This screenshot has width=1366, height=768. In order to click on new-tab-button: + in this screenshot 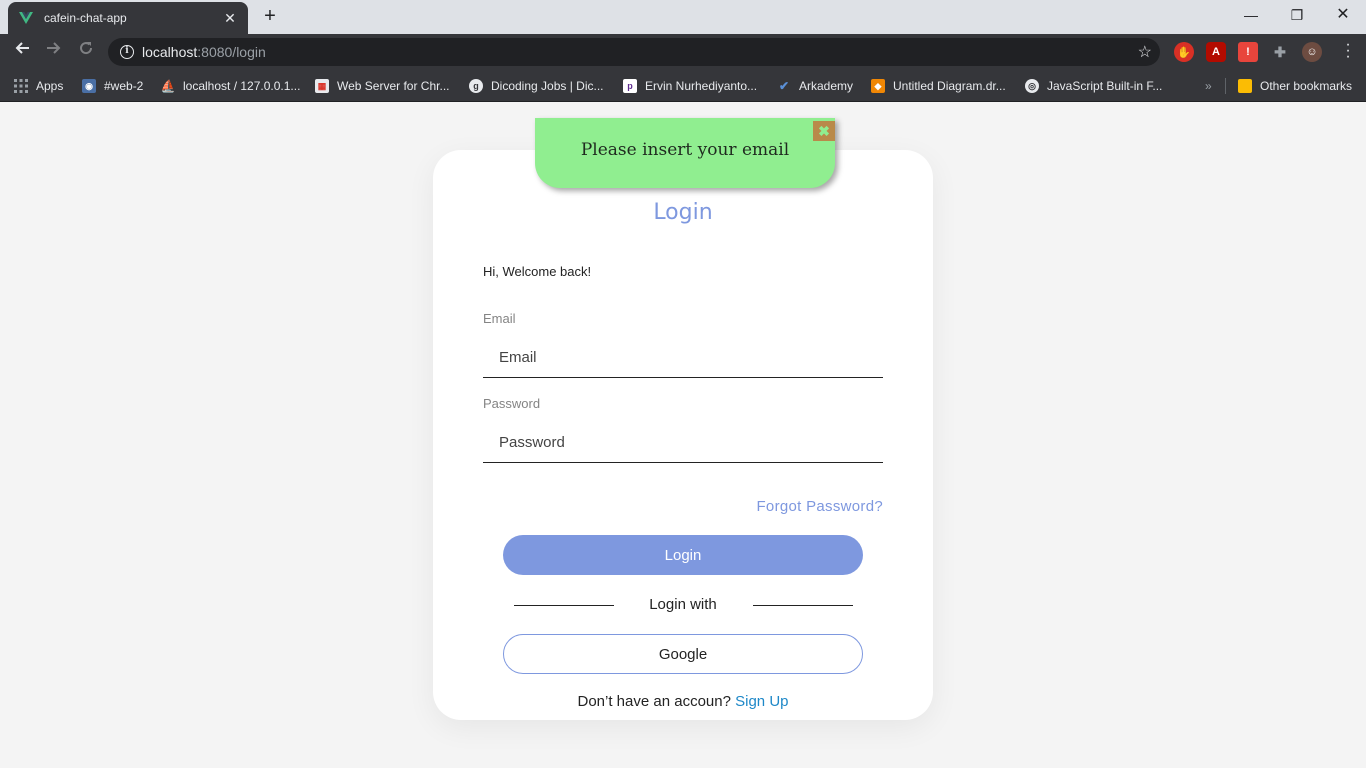, I will do `click(270, 17)`.